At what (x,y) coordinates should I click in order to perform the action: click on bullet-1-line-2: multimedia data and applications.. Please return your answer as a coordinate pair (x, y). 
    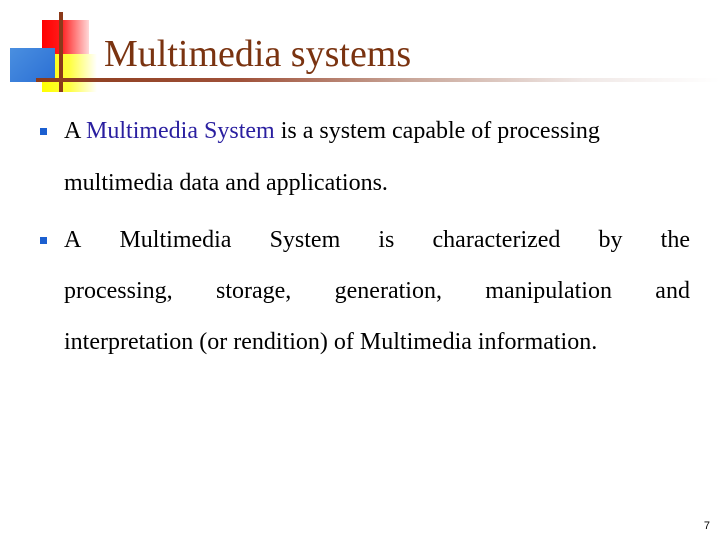
    Looking at the image, I should click on (226, 183).